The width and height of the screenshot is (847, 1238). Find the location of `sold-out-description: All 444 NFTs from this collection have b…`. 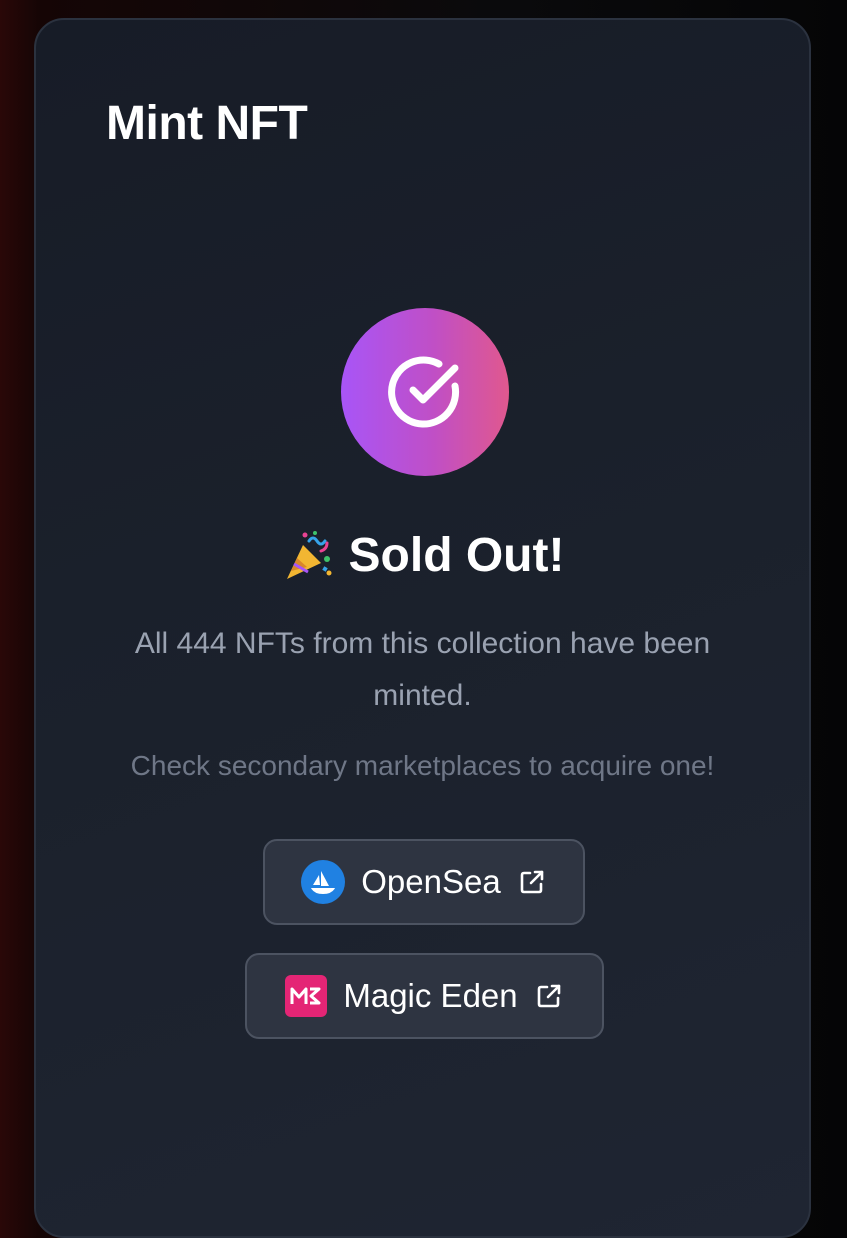

sold-out-description: All 444 NFTs from this collection have b… is located at coordinates (422, 669).